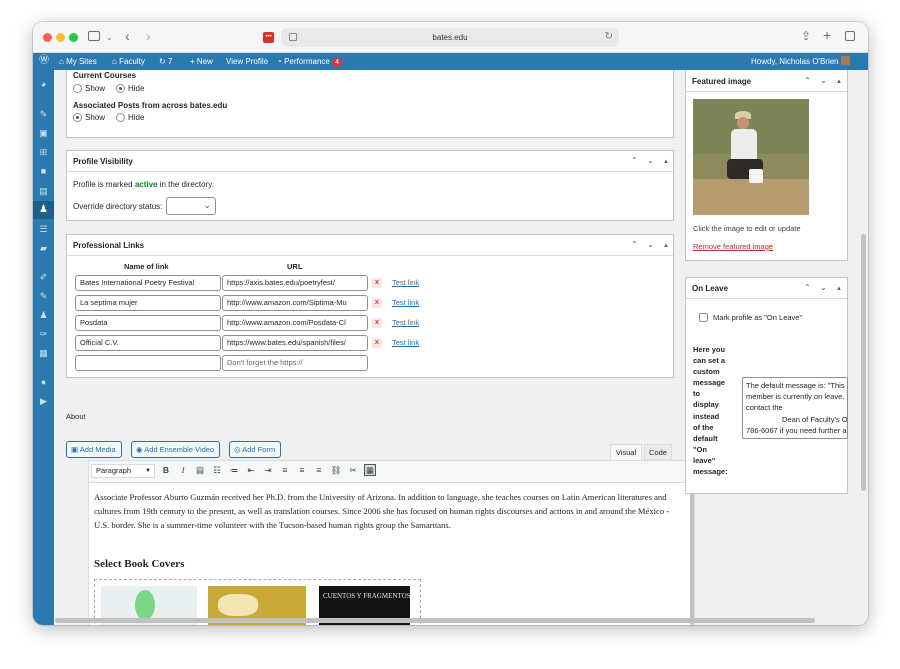  What do you see at coordinates (43, 84) in the screenshot?
I see `dashboard-icon: ◕` at bounding box center [43, 84].